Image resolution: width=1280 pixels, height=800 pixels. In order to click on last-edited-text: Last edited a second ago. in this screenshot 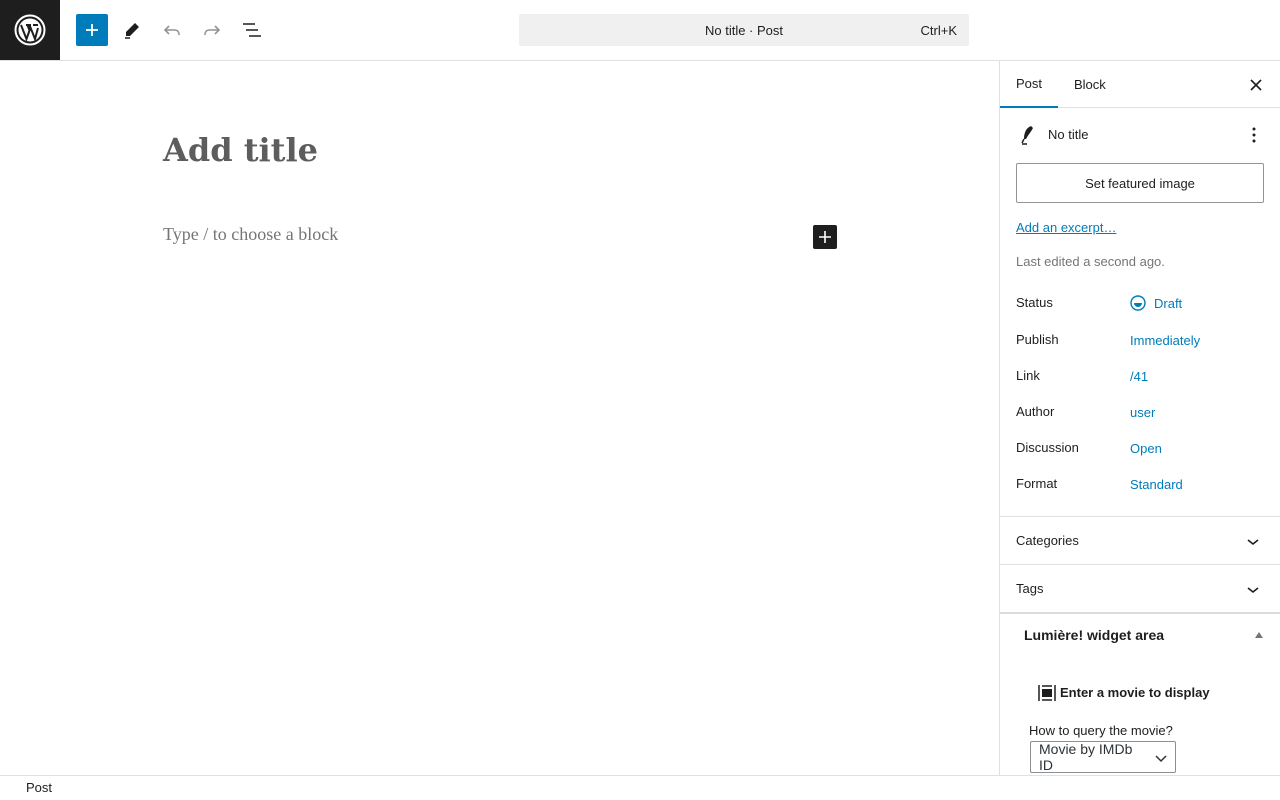, I will do `click(1090, 261)`.